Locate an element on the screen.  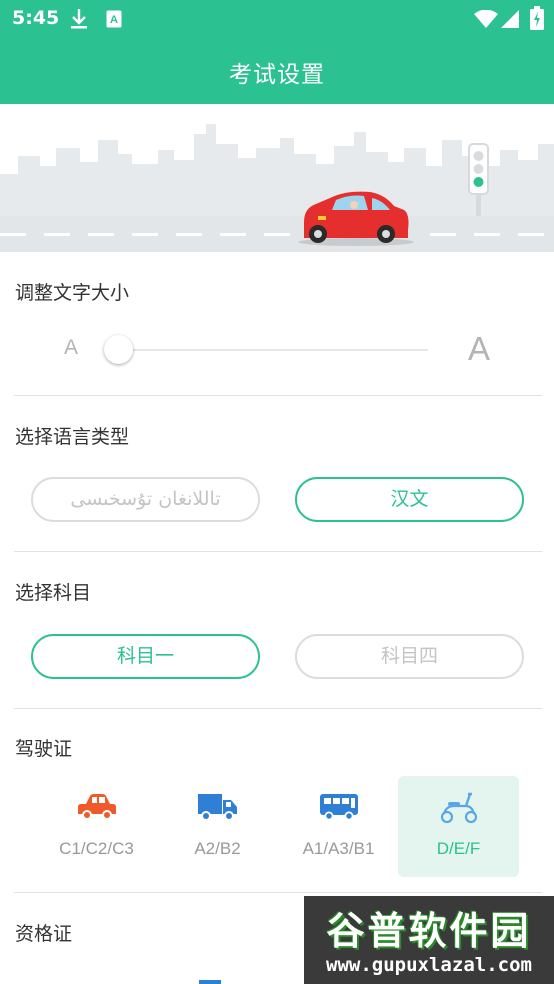
language-option-chinese: 汉文 is located at coordinates (409, 499).